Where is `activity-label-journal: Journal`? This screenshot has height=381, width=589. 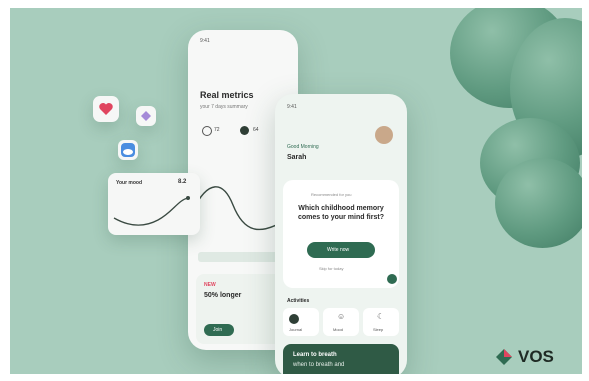
activity-label-journal: Journal is located at coordinates (296, 329).